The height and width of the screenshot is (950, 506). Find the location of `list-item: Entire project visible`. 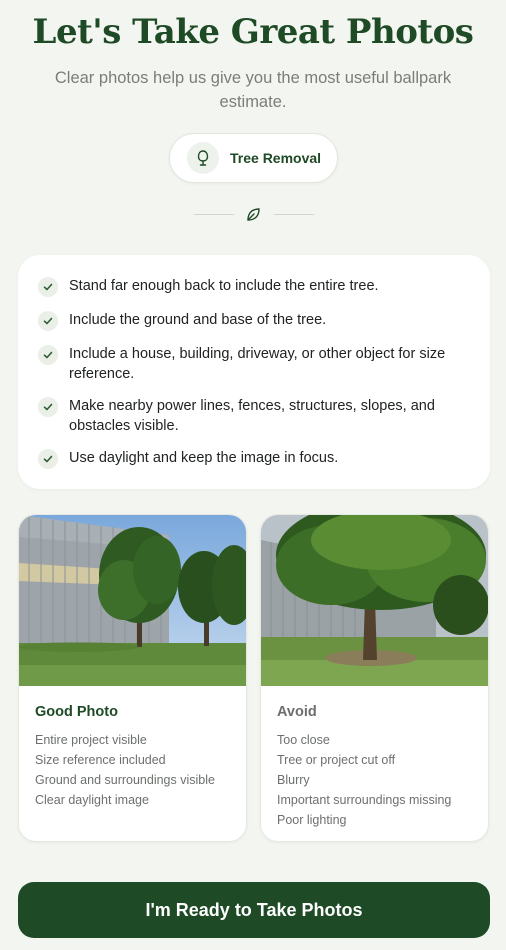

list-item: Entire project visible is located at coordinates (91, 740).